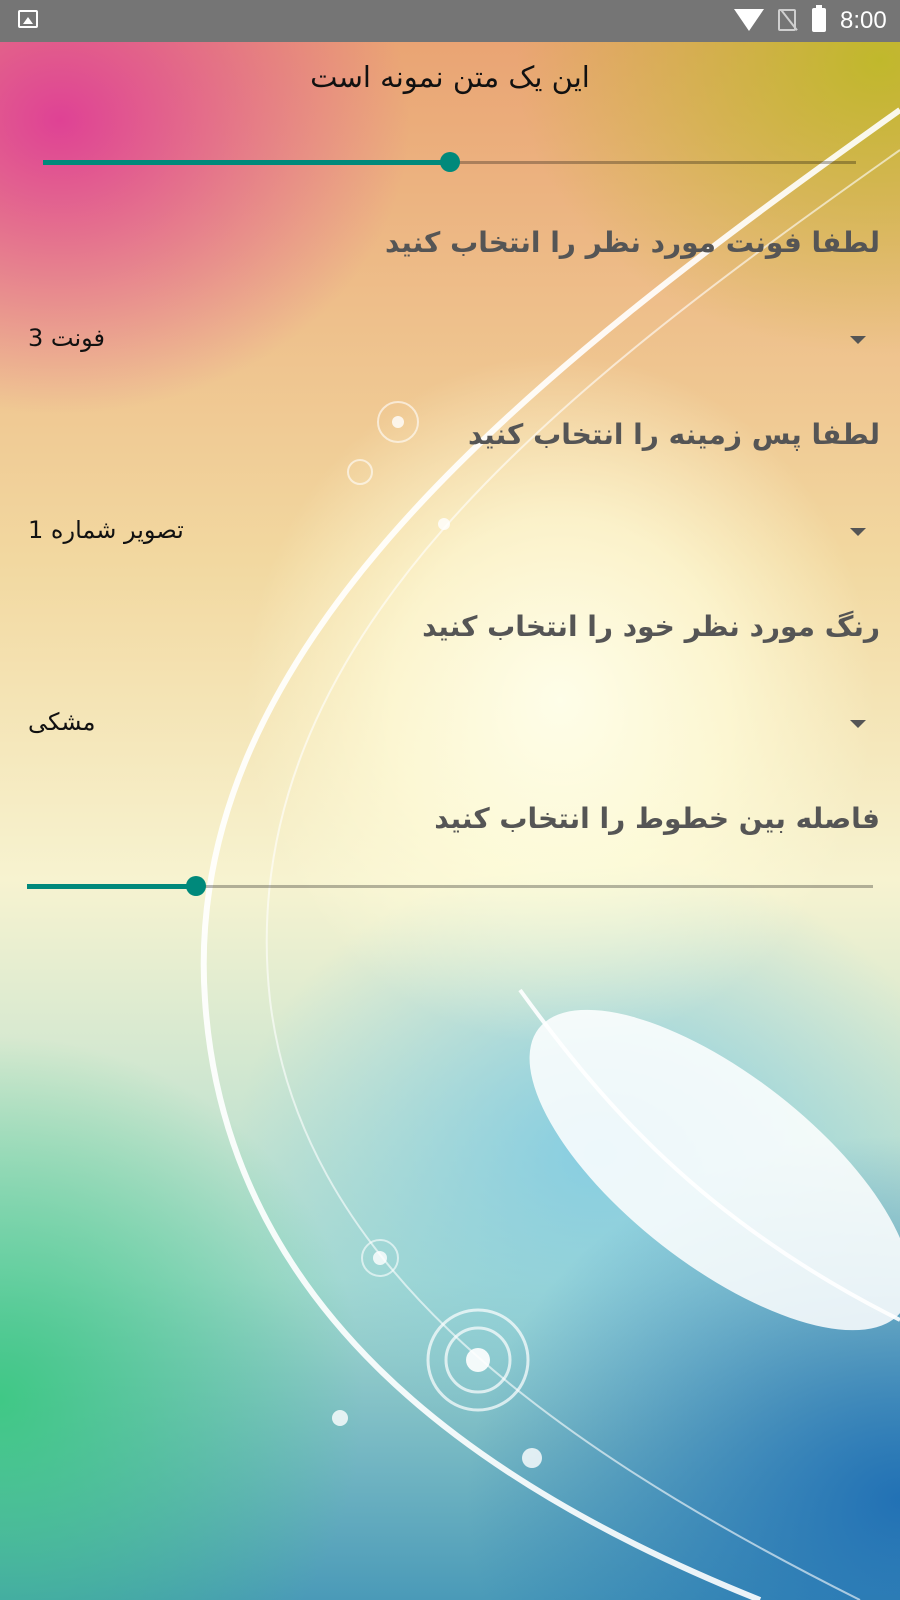 This screenshot has width=900, height=1600. Describe the element at coordinates (106, 530) in the screenshot. I see `background-selected-value: تصویر شماره 1` at that location.